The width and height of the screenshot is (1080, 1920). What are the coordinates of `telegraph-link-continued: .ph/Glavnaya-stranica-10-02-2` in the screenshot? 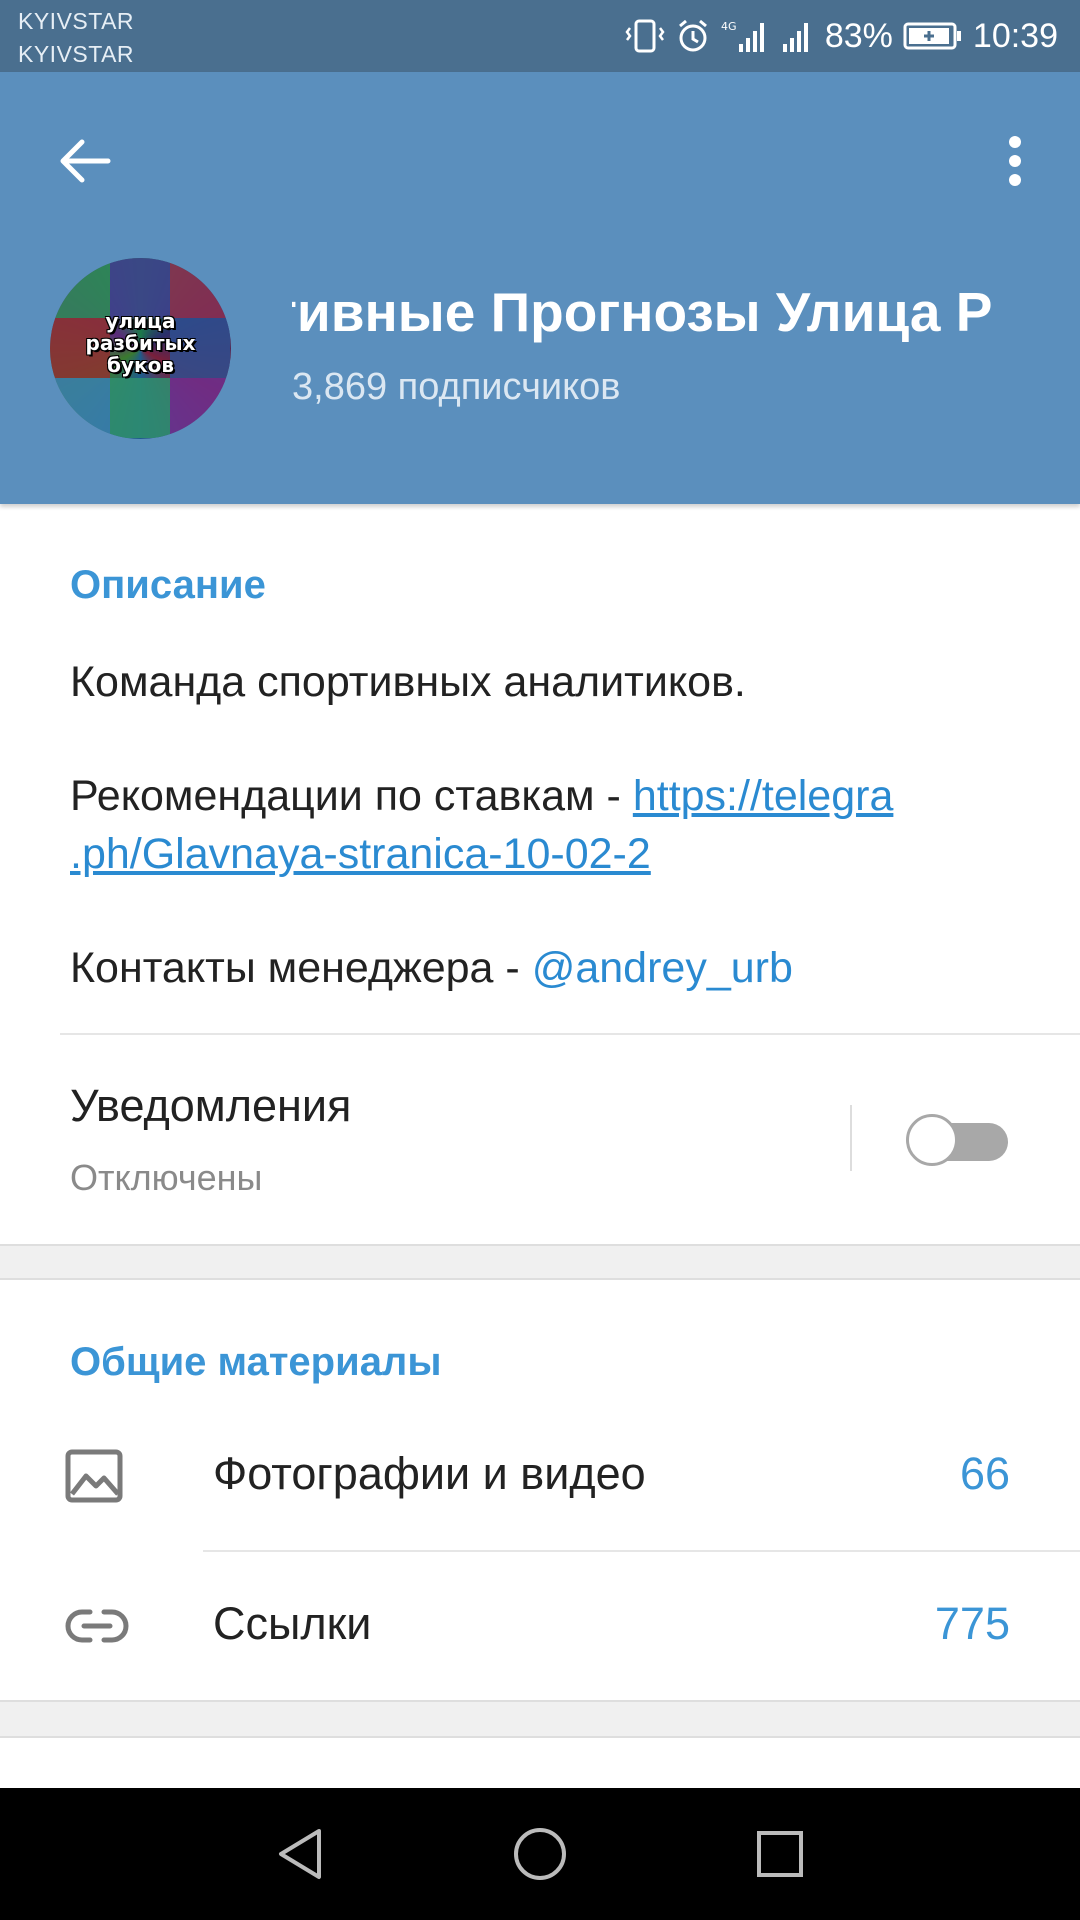 It's located at (360, 854).